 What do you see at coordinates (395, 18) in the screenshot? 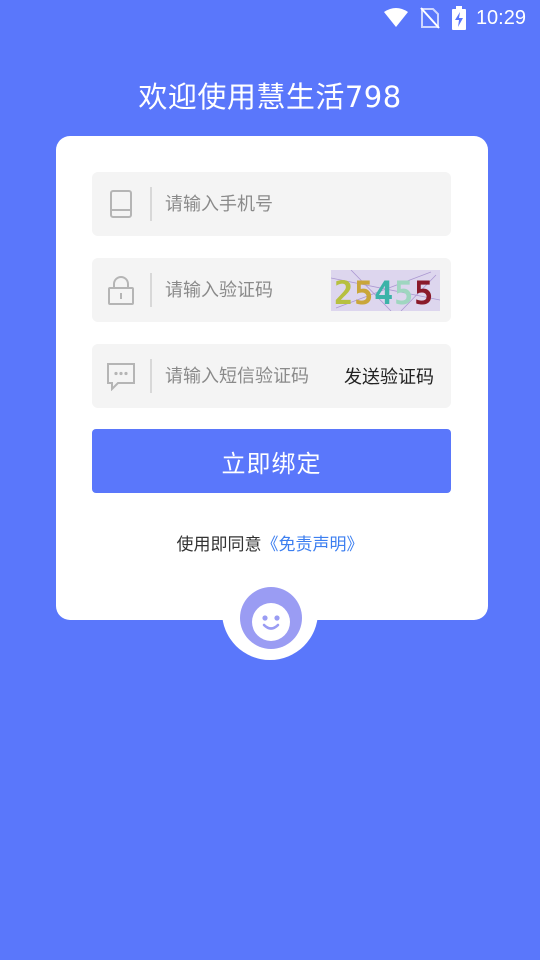
I see `wifi-icon` at bounding box center [395, 18].